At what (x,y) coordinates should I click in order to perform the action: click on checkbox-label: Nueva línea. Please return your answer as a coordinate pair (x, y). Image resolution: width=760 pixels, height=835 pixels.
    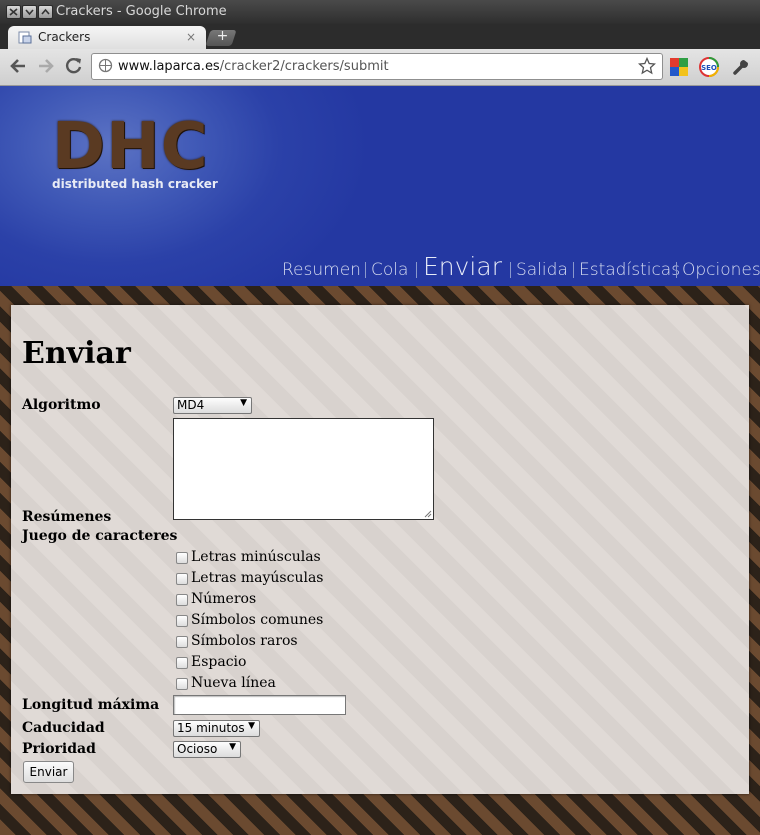
    Looking at the image, I should click on (233, 683).